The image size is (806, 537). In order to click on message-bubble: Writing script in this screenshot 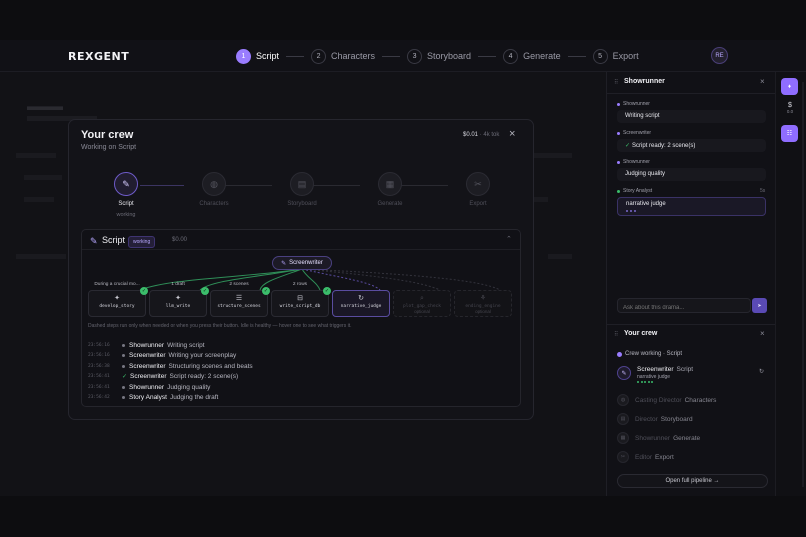, I will do `click(691, 116)`.